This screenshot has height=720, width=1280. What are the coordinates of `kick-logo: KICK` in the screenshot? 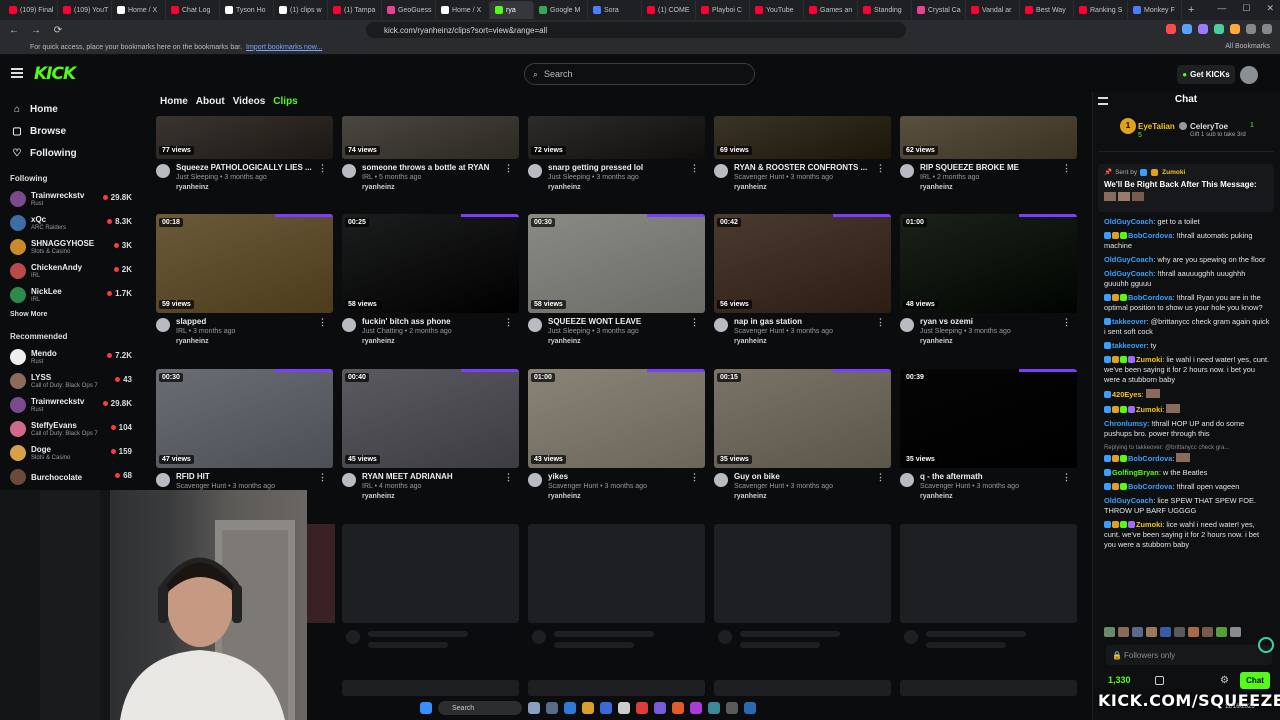 It's located at (55, 74).